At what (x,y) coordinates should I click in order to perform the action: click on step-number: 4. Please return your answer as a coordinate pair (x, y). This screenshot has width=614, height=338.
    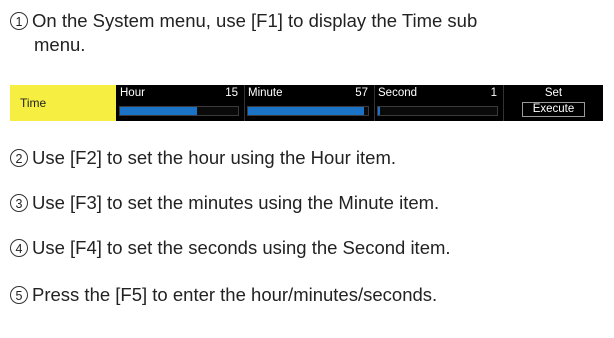
    Looking at the image, I should click on (19, 248).